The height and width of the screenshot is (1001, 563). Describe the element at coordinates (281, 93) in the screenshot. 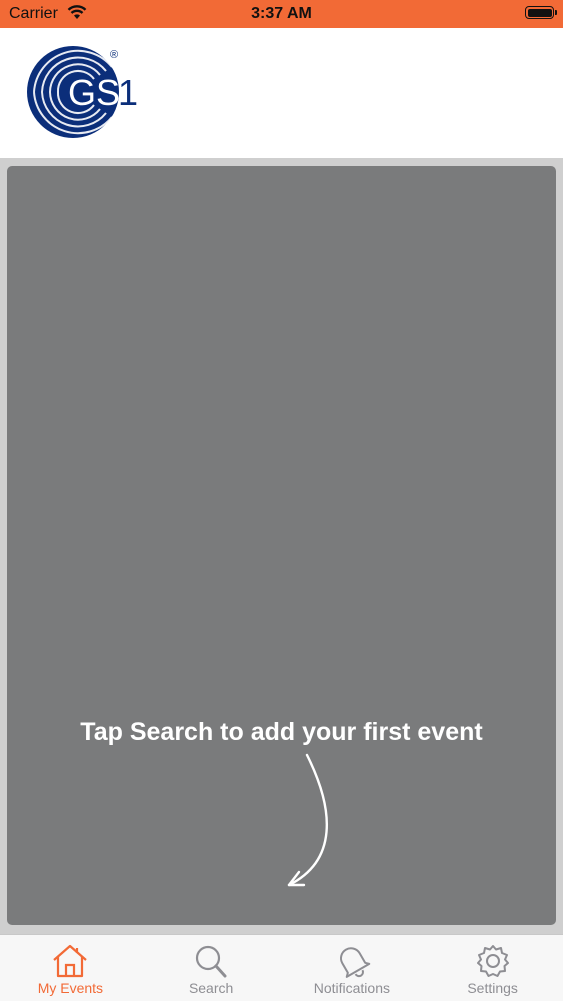

I see `app-header: GS 1 ®` at that location.